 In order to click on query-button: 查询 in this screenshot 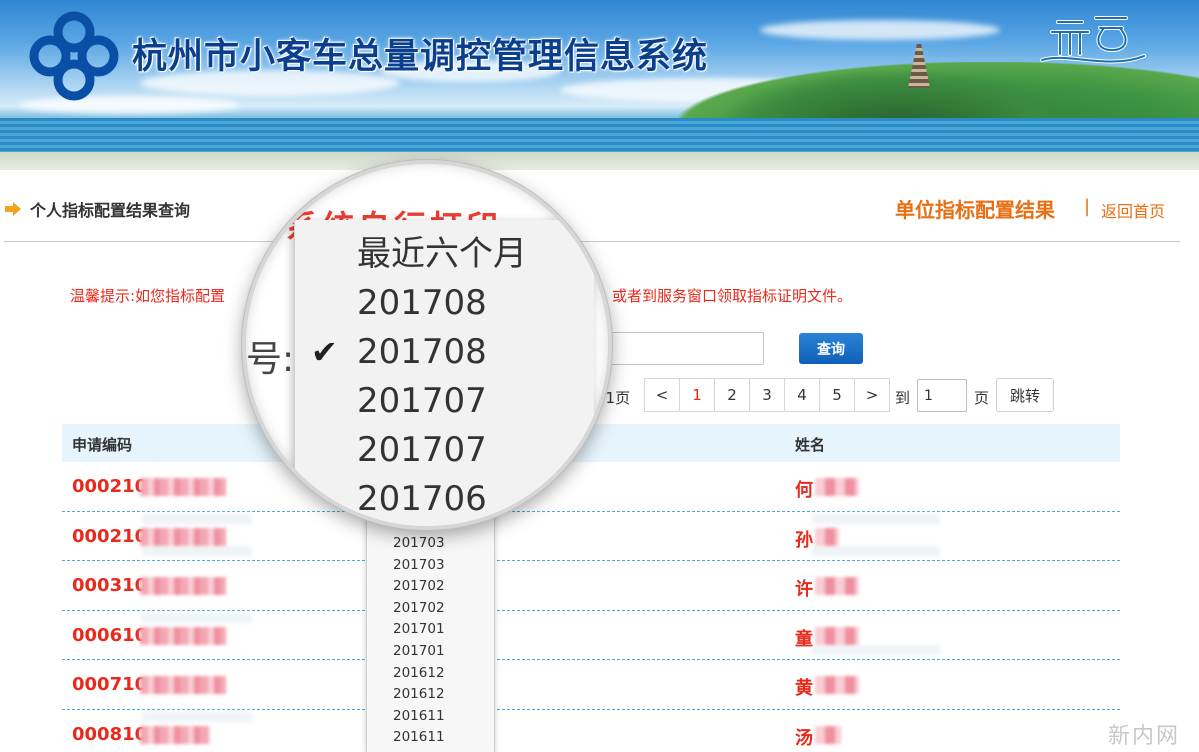, I will do `click(831, 348)`.